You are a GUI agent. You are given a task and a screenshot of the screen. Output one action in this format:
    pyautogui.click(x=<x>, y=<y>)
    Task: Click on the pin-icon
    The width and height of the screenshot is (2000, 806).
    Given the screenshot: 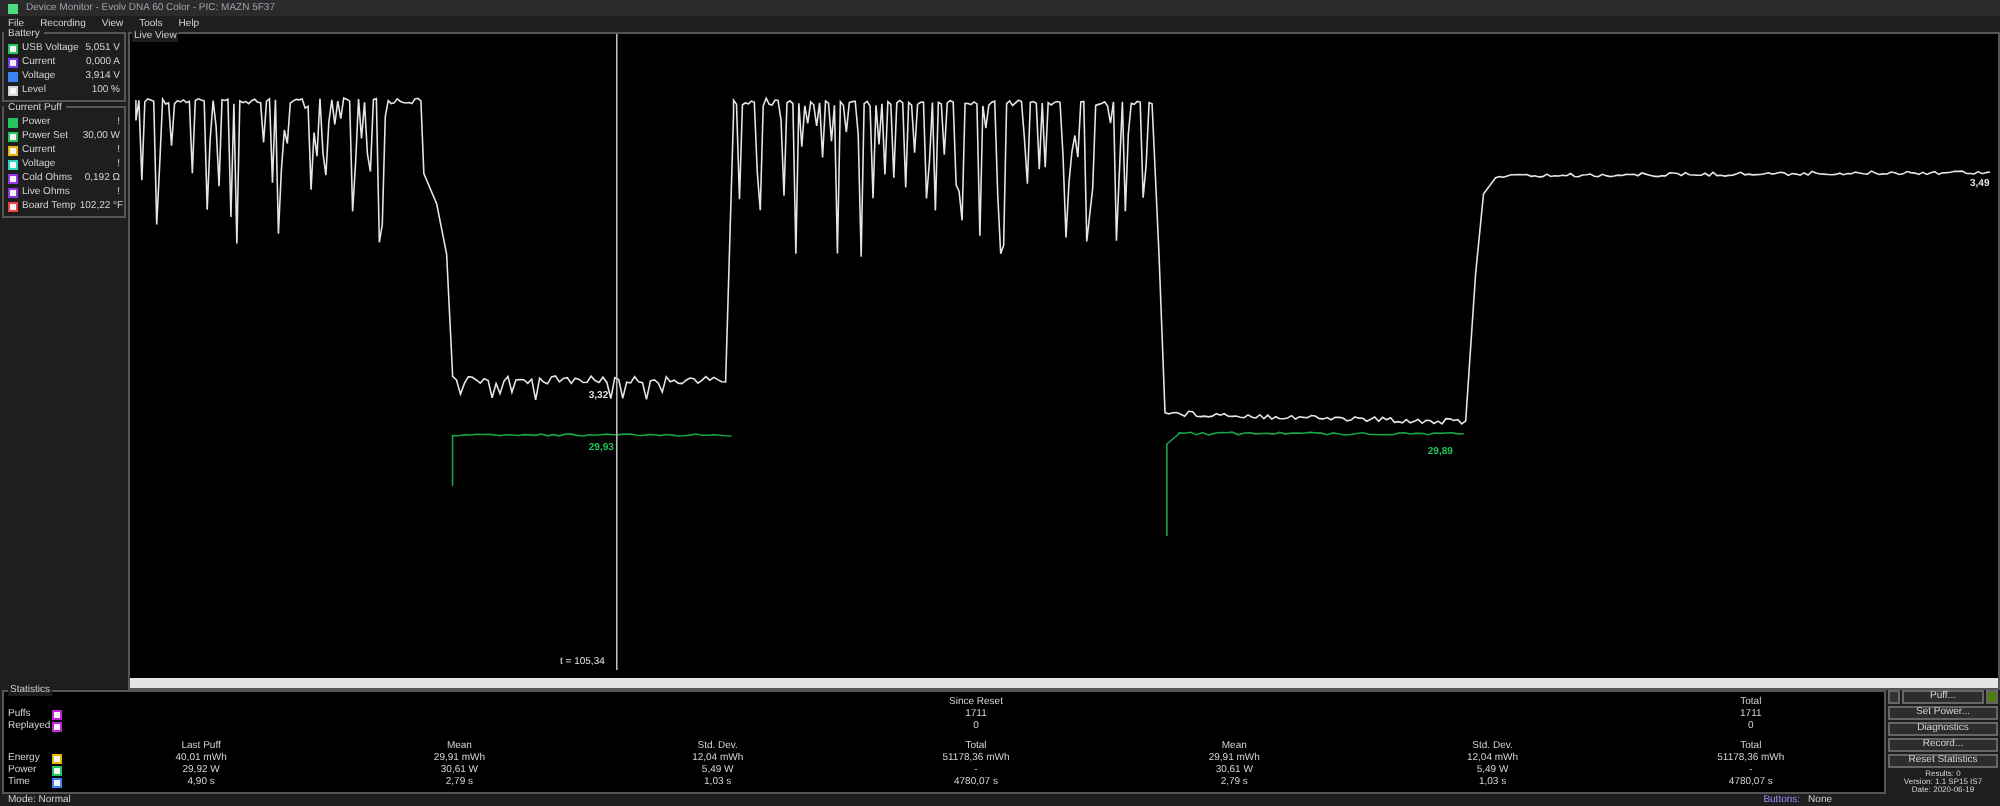 What is the action you would take?
    pyautogui.click(x=1894, y=697)
    